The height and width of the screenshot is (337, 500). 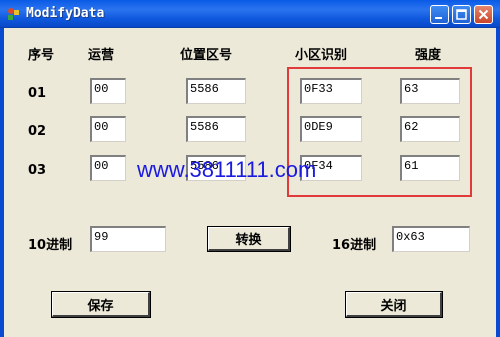 What do you see at coordinates (101, 55) in the screenshot?
I see `header-operator: 运营` at bounding box center [101, 55].